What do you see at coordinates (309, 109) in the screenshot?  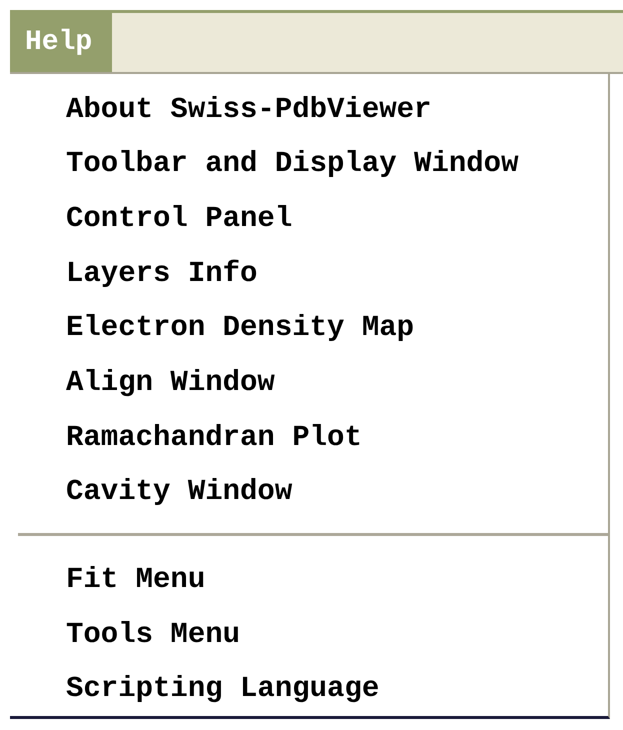 I see `menu-item: About Swiss-PdbViewer` at bounding box center [309, 109].